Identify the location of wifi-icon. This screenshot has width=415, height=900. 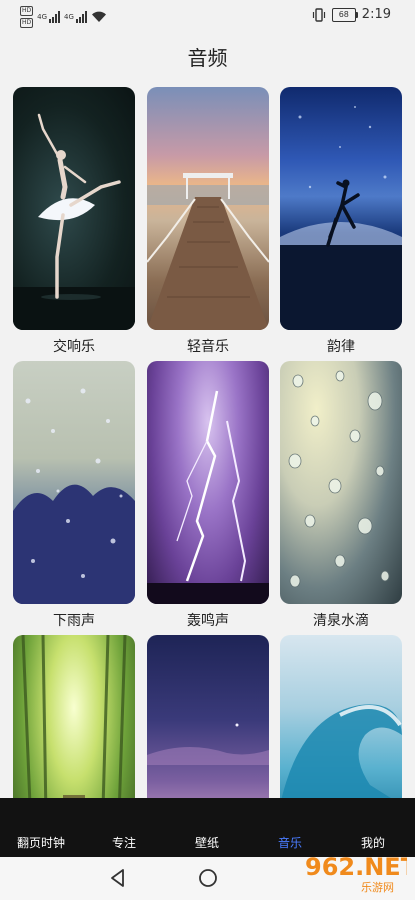
(99, 17).